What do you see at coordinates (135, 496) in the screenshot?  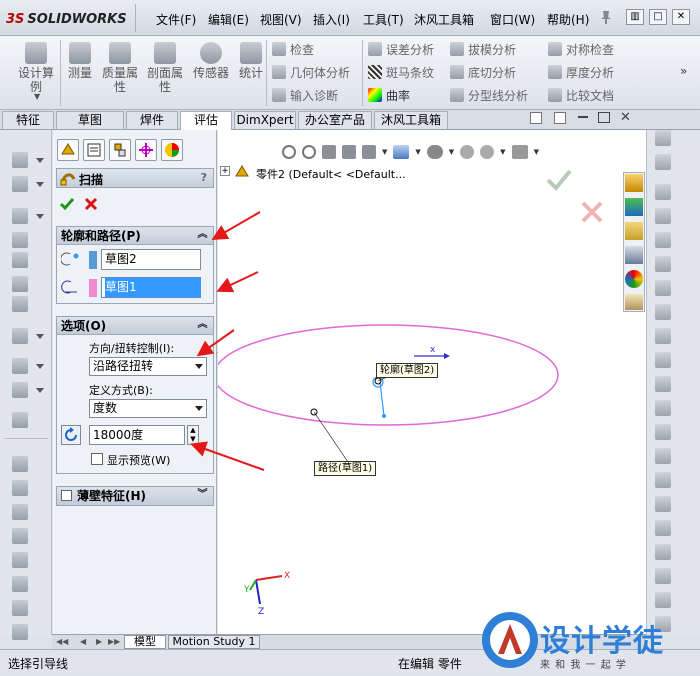 I see `thin-feature-header: 薄壁特征(H) ︾` at bounding box center [135, 496].